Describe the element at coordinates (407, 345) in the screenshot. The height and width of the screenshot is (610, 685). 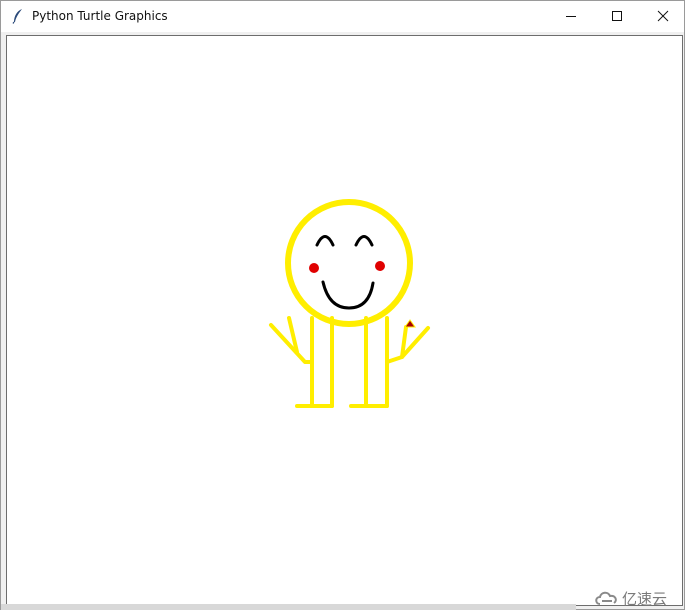
I see `right-arm` at that location.